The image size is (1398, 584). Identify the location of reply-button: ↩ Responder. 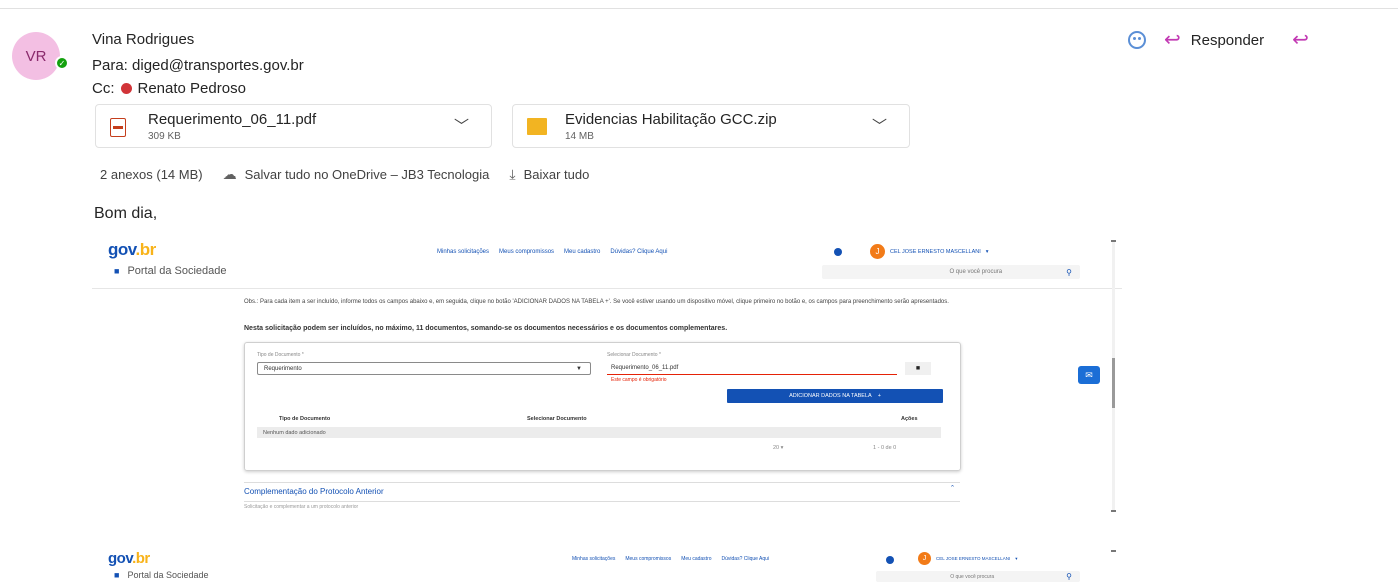
(1214, 40).